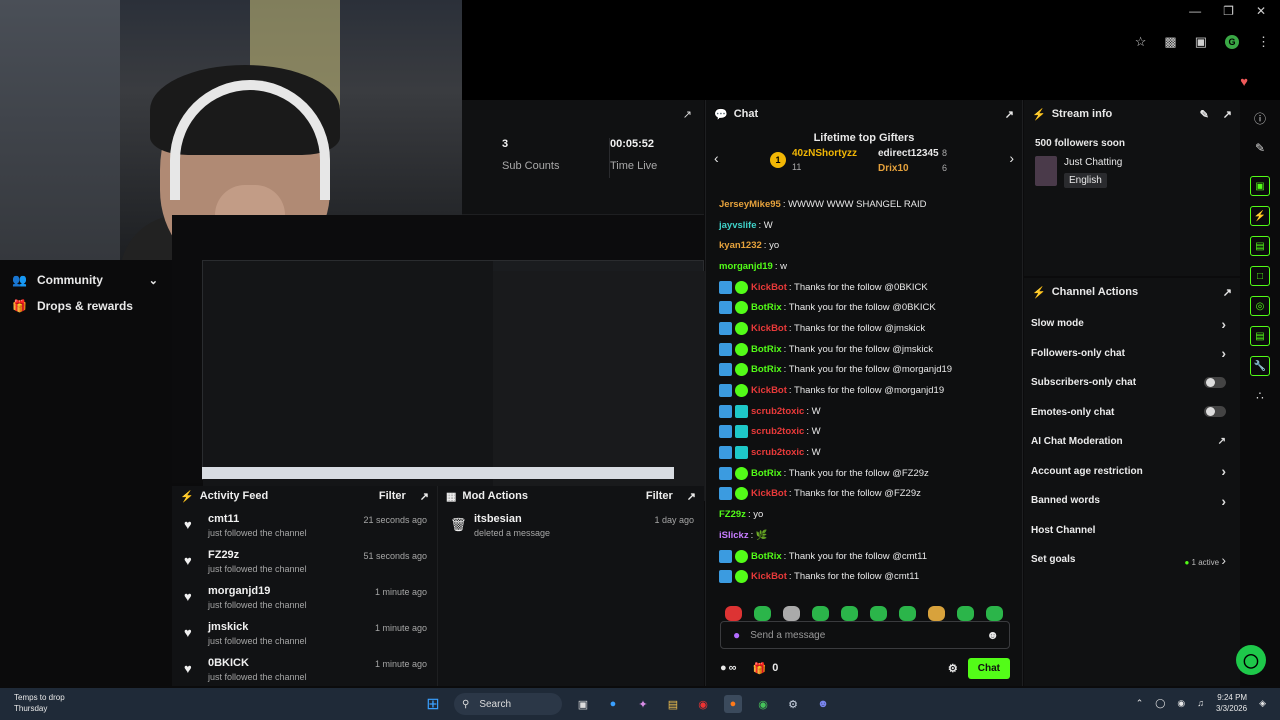 The image size is (1280, 720). What do you see at coordinates (1260, 396) in the screenshot?
I see `apps-icon: ∴` at bounding box center [1260, 396].